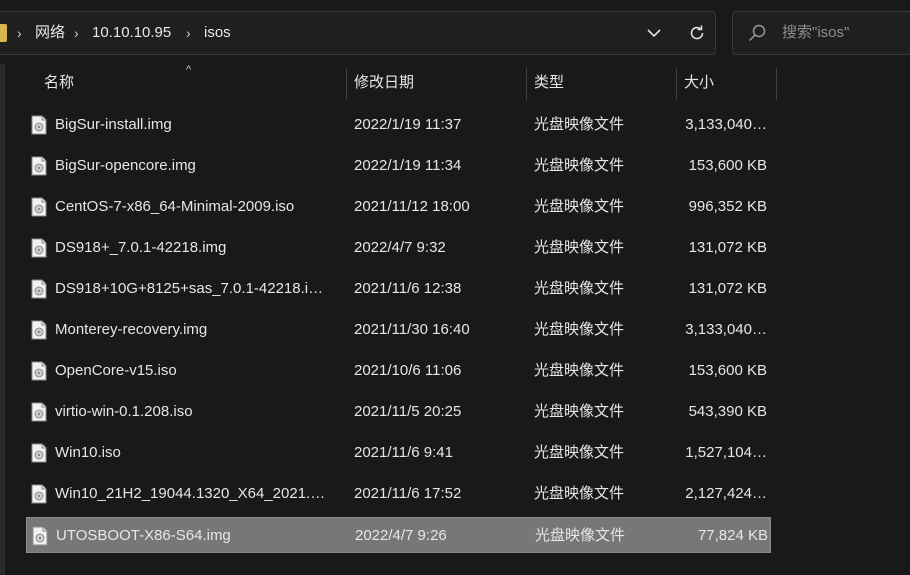  Describe the element at coordinates (143, 535) in the screenshot. I see `file-name: UTOSBOOT-X86-S64.img` at that location.